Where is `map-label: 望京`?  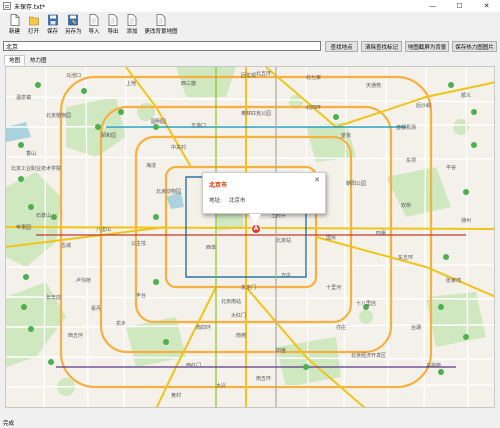
map-label: 望京 is located at coordinates (346, 135).